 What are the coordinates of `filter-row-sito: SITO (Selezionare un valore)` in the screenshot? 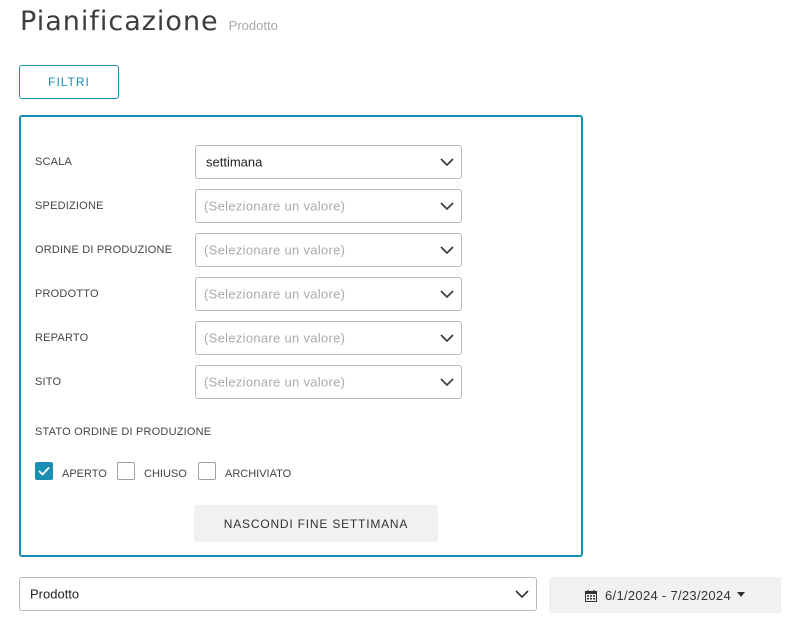 It's located at (250, 382).